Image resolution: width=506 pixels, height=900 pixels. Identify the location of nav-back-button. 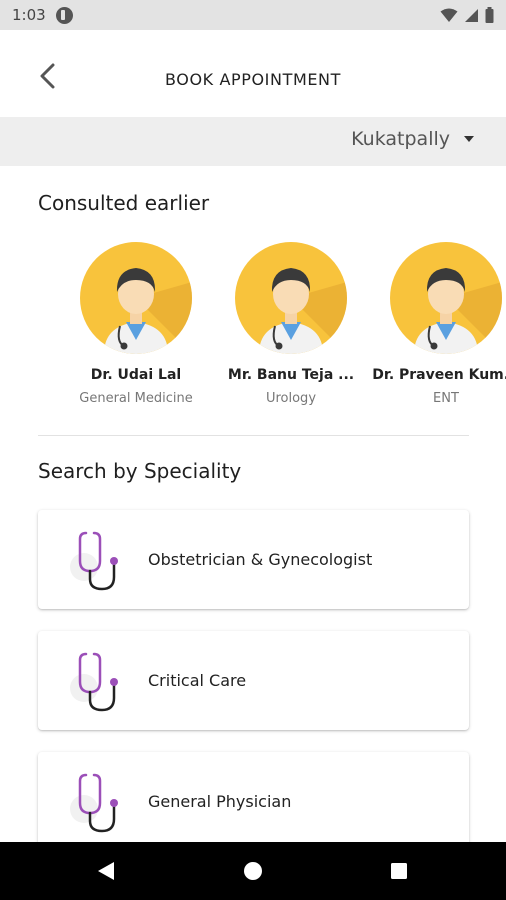
(106, 871).